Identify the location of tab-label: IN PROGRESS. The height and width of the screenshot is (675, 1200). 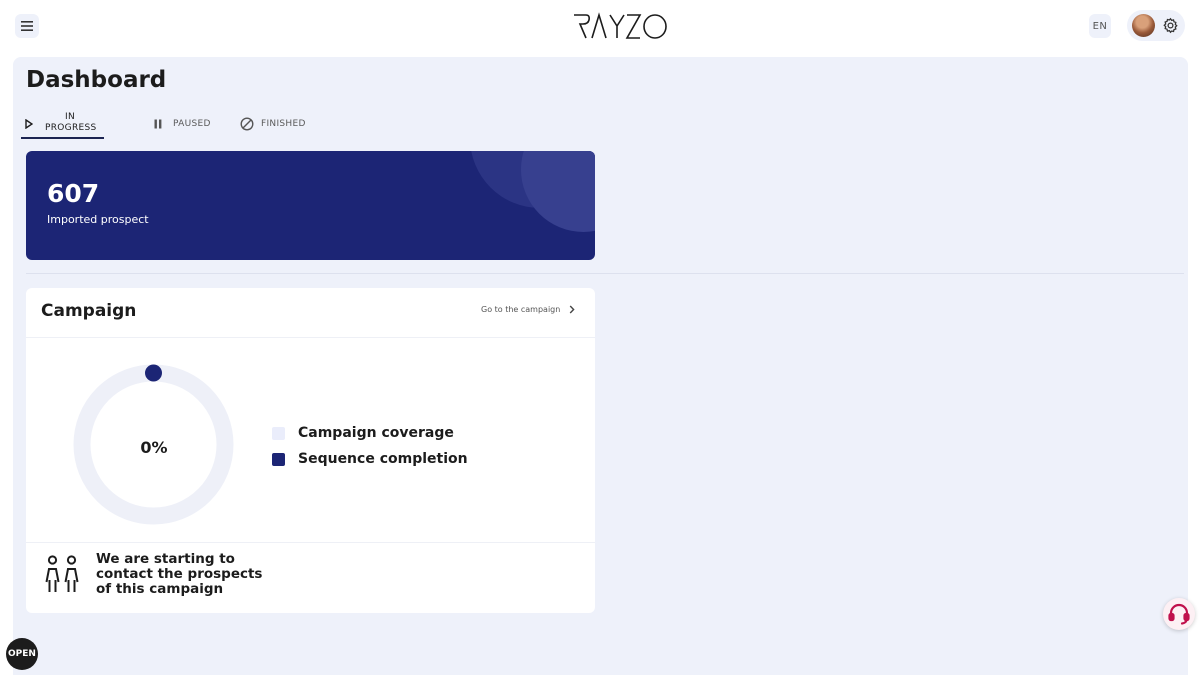
(71, 122).